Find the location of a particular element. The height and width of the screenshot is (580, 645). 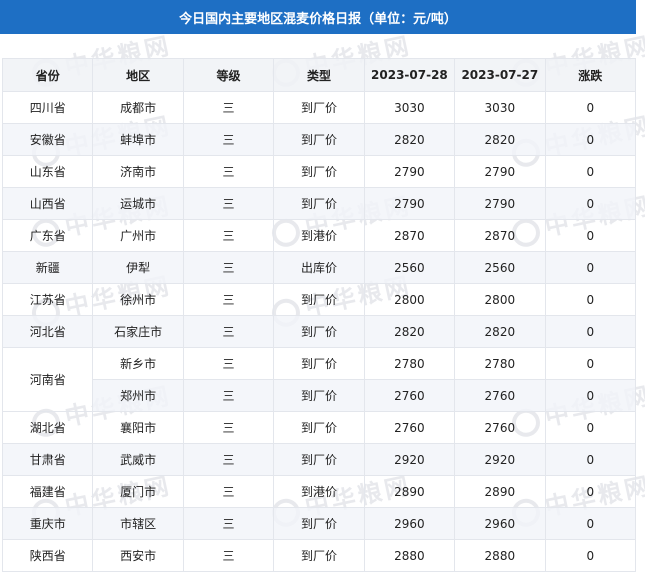

table-row: 河北省 石家庄市三到厂价 2820 2820 0 is located at coordinates (319, 331).